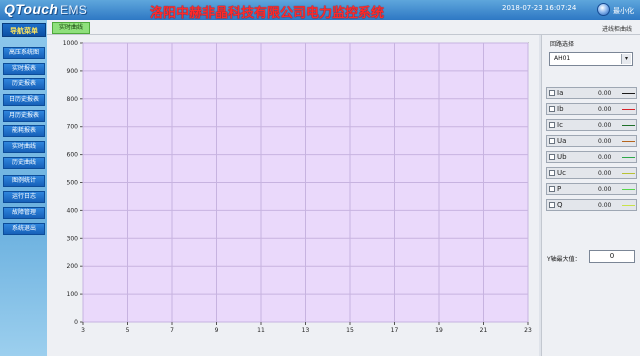 This screenshot has width=640, height=356. What do you see at coordinates (626, 59) in the screenshot?
I see `dropdown-arrow-icon: ▾` at bounding box center [626, 59].